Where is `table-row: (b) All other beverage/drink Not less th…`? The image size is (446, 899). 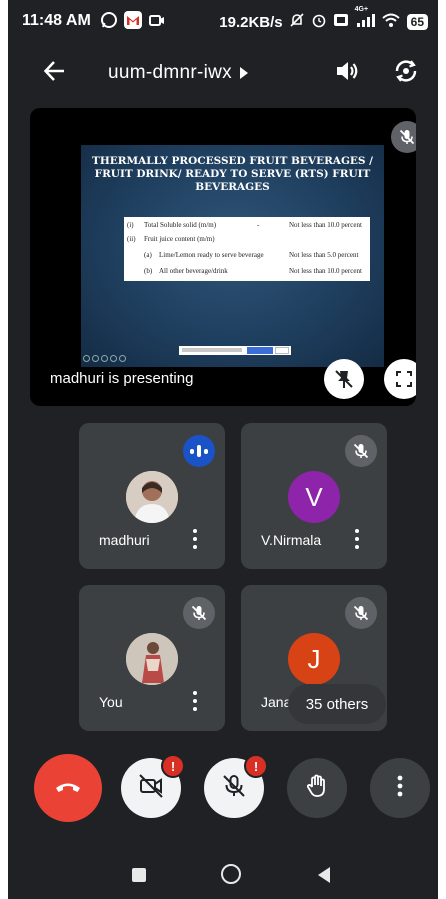
table-row: (b) All other beverage/drink Not less th… is located at coordinates (247, 271).